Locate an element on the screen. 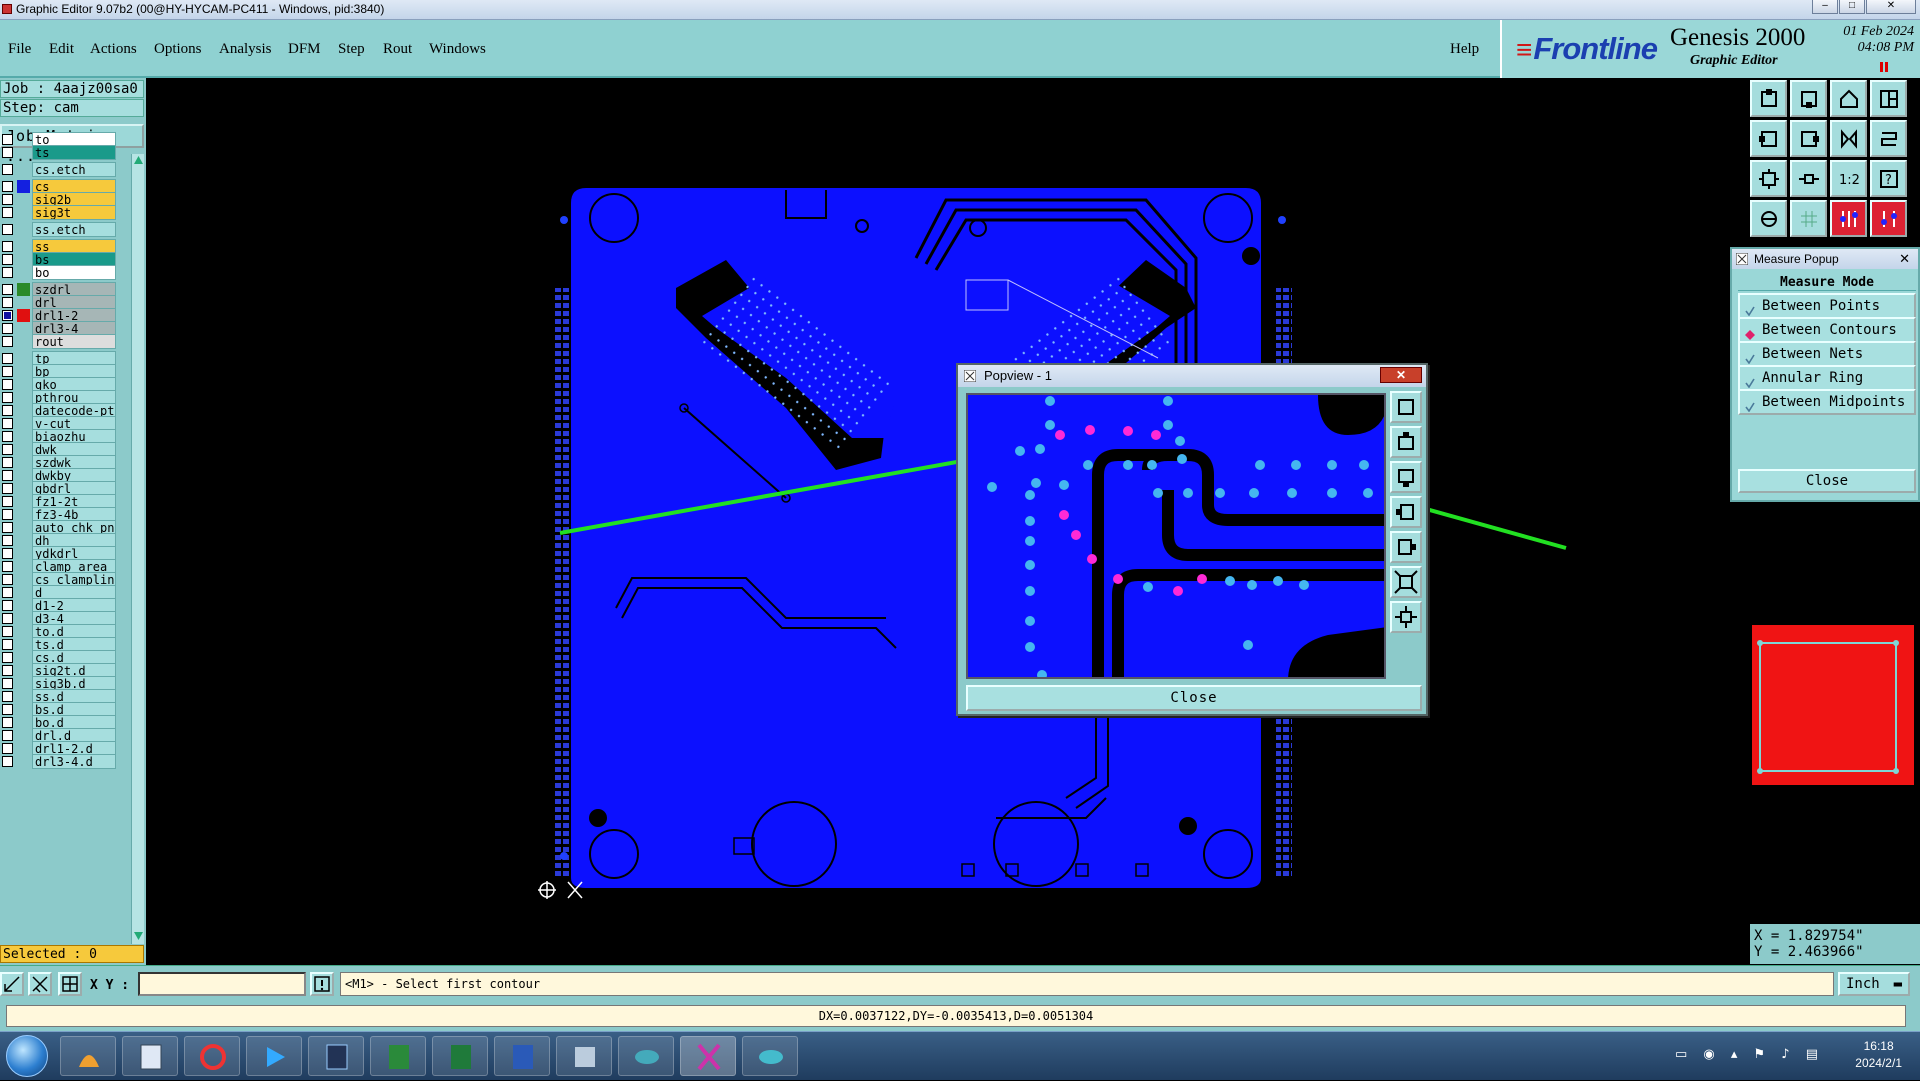  measure-option-between-contours: Between Contours is located at coordinates (1827, 330).